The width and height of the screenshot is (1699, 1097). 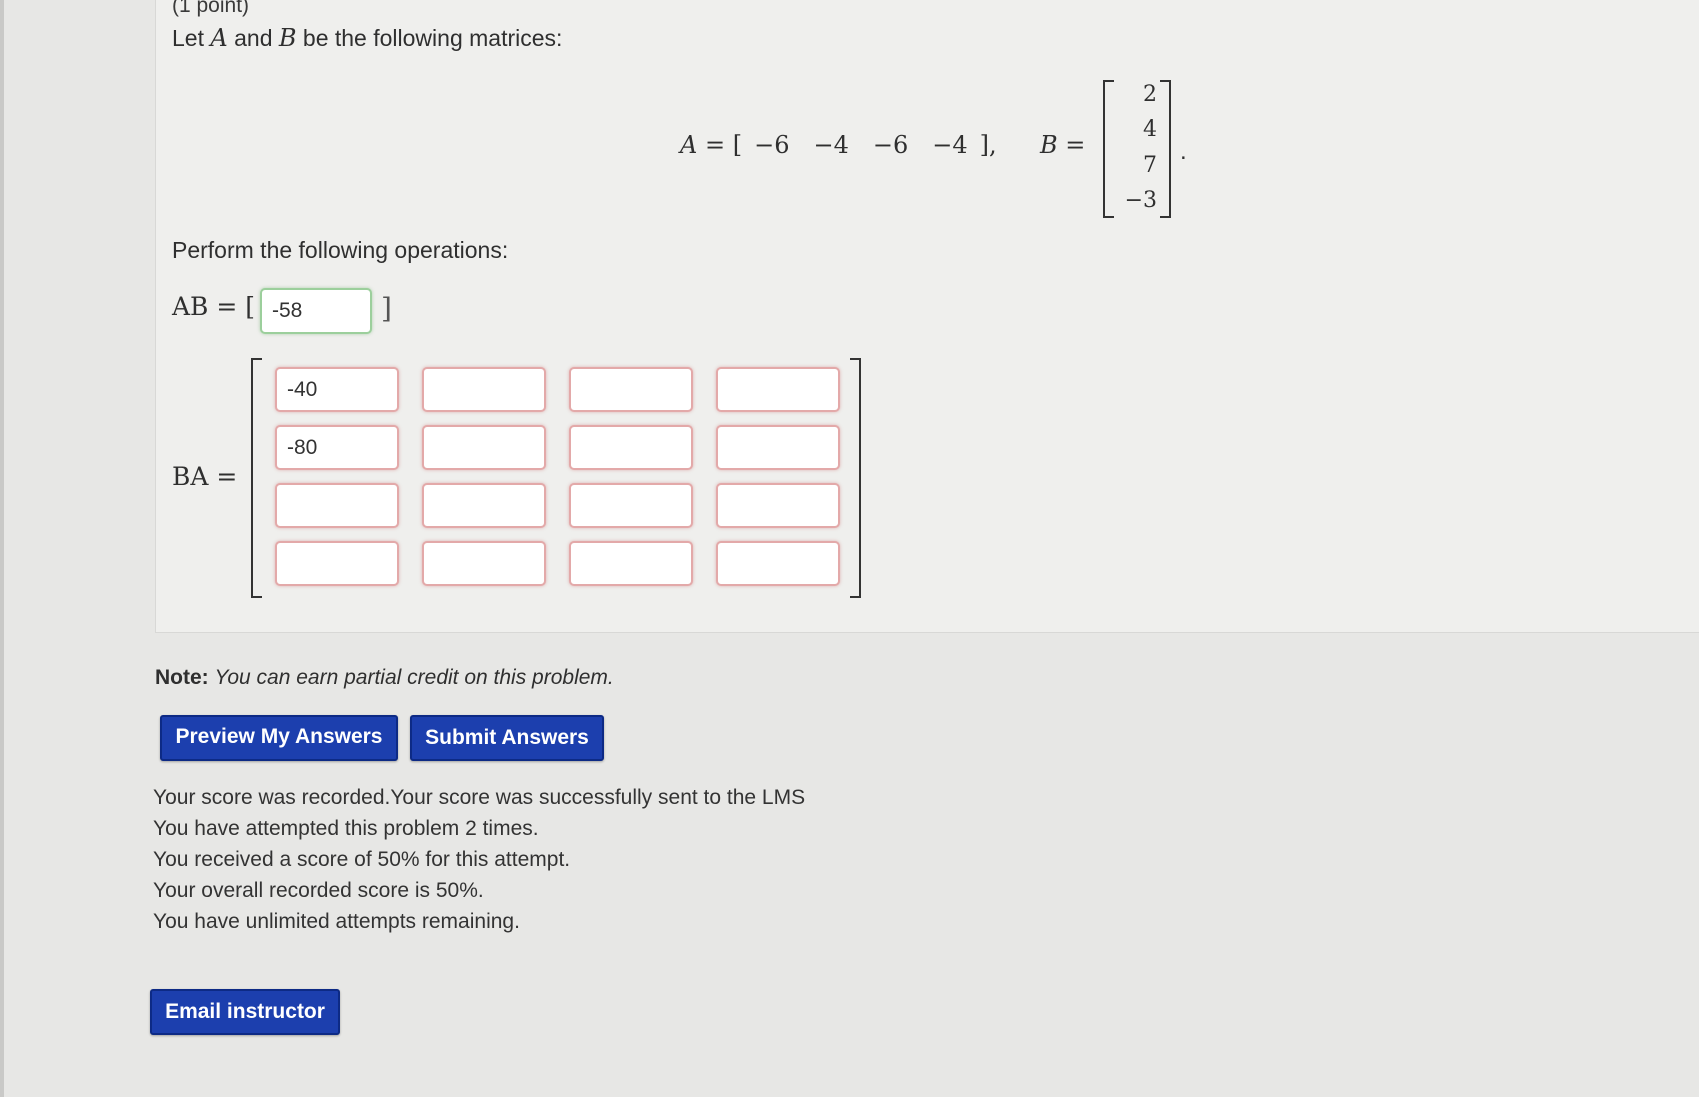 What do you see at coordinates (211, 8) in the screenshot?
I see `problem-points: (1 point)` at bounding box center [211, 8].